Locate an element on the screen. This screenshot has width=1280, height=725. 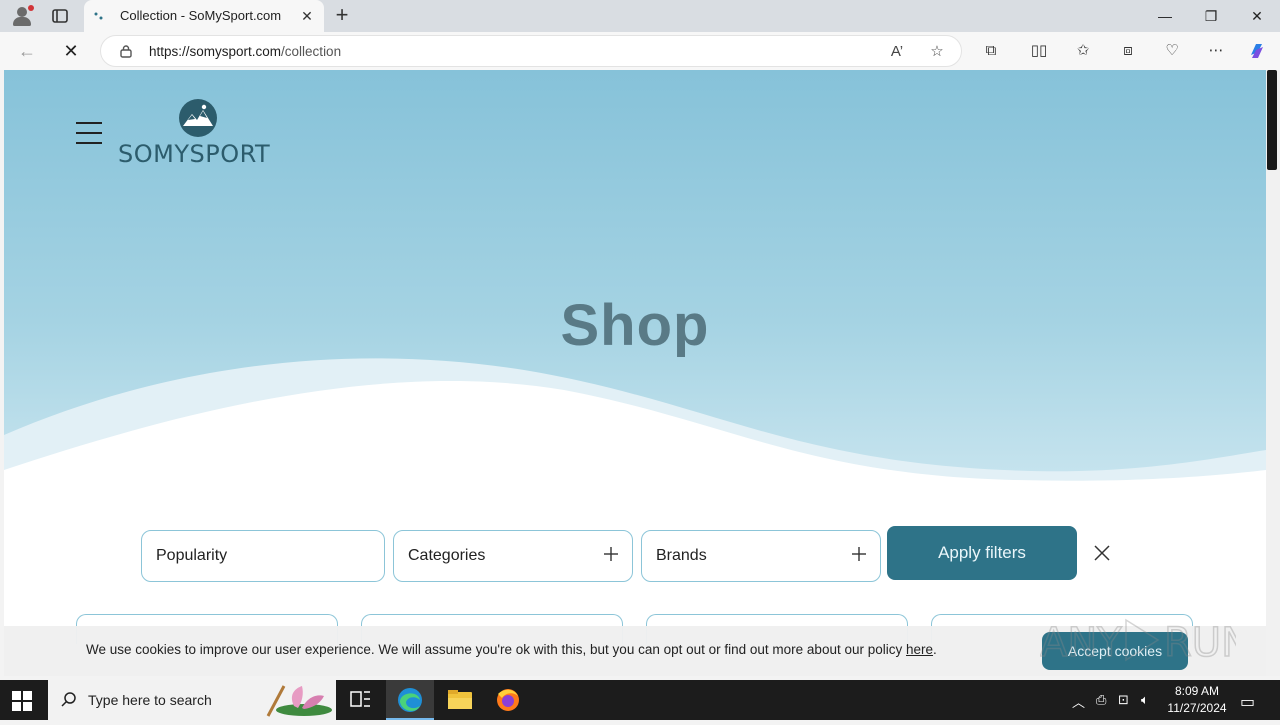
minimize-button: — is located at coordinates (1165, 16).